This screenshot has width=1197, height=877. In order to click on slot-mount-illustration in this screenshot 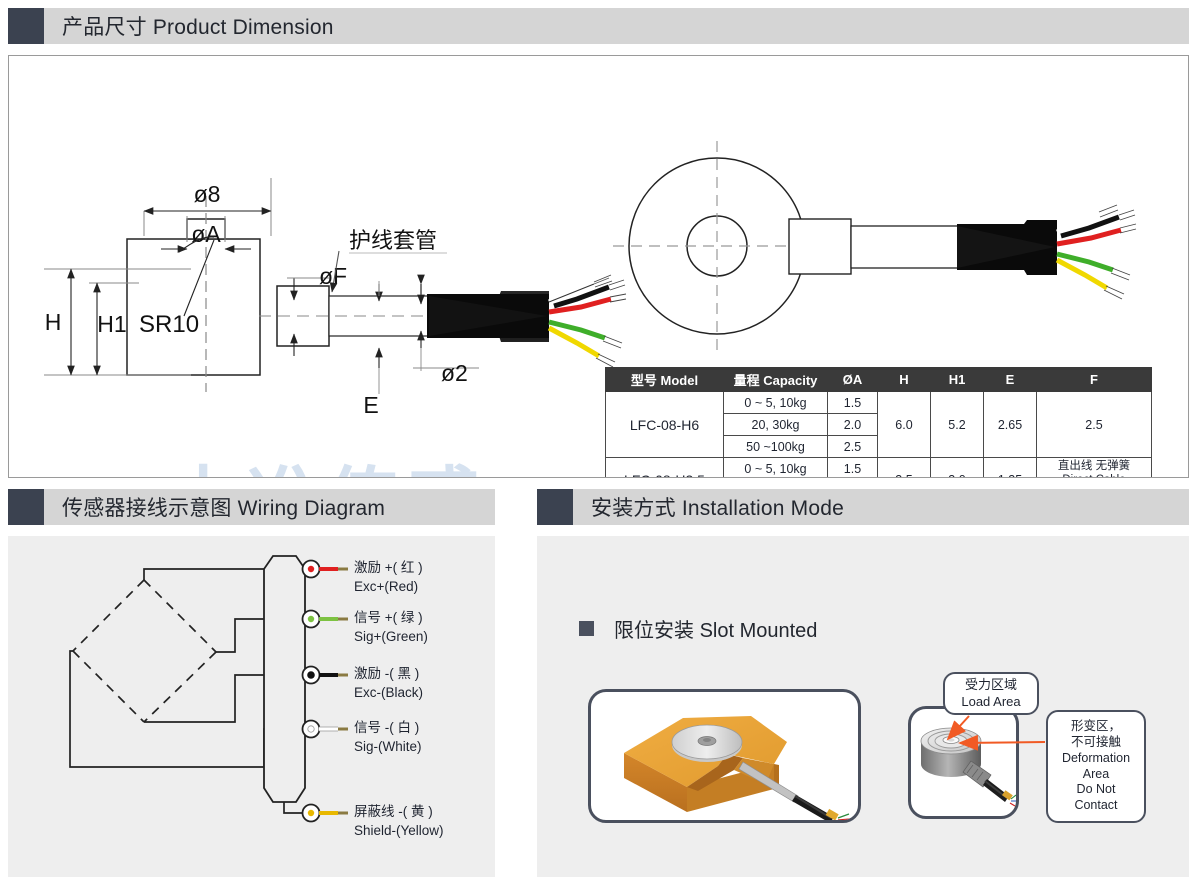, I will do `click(724, 756)`.